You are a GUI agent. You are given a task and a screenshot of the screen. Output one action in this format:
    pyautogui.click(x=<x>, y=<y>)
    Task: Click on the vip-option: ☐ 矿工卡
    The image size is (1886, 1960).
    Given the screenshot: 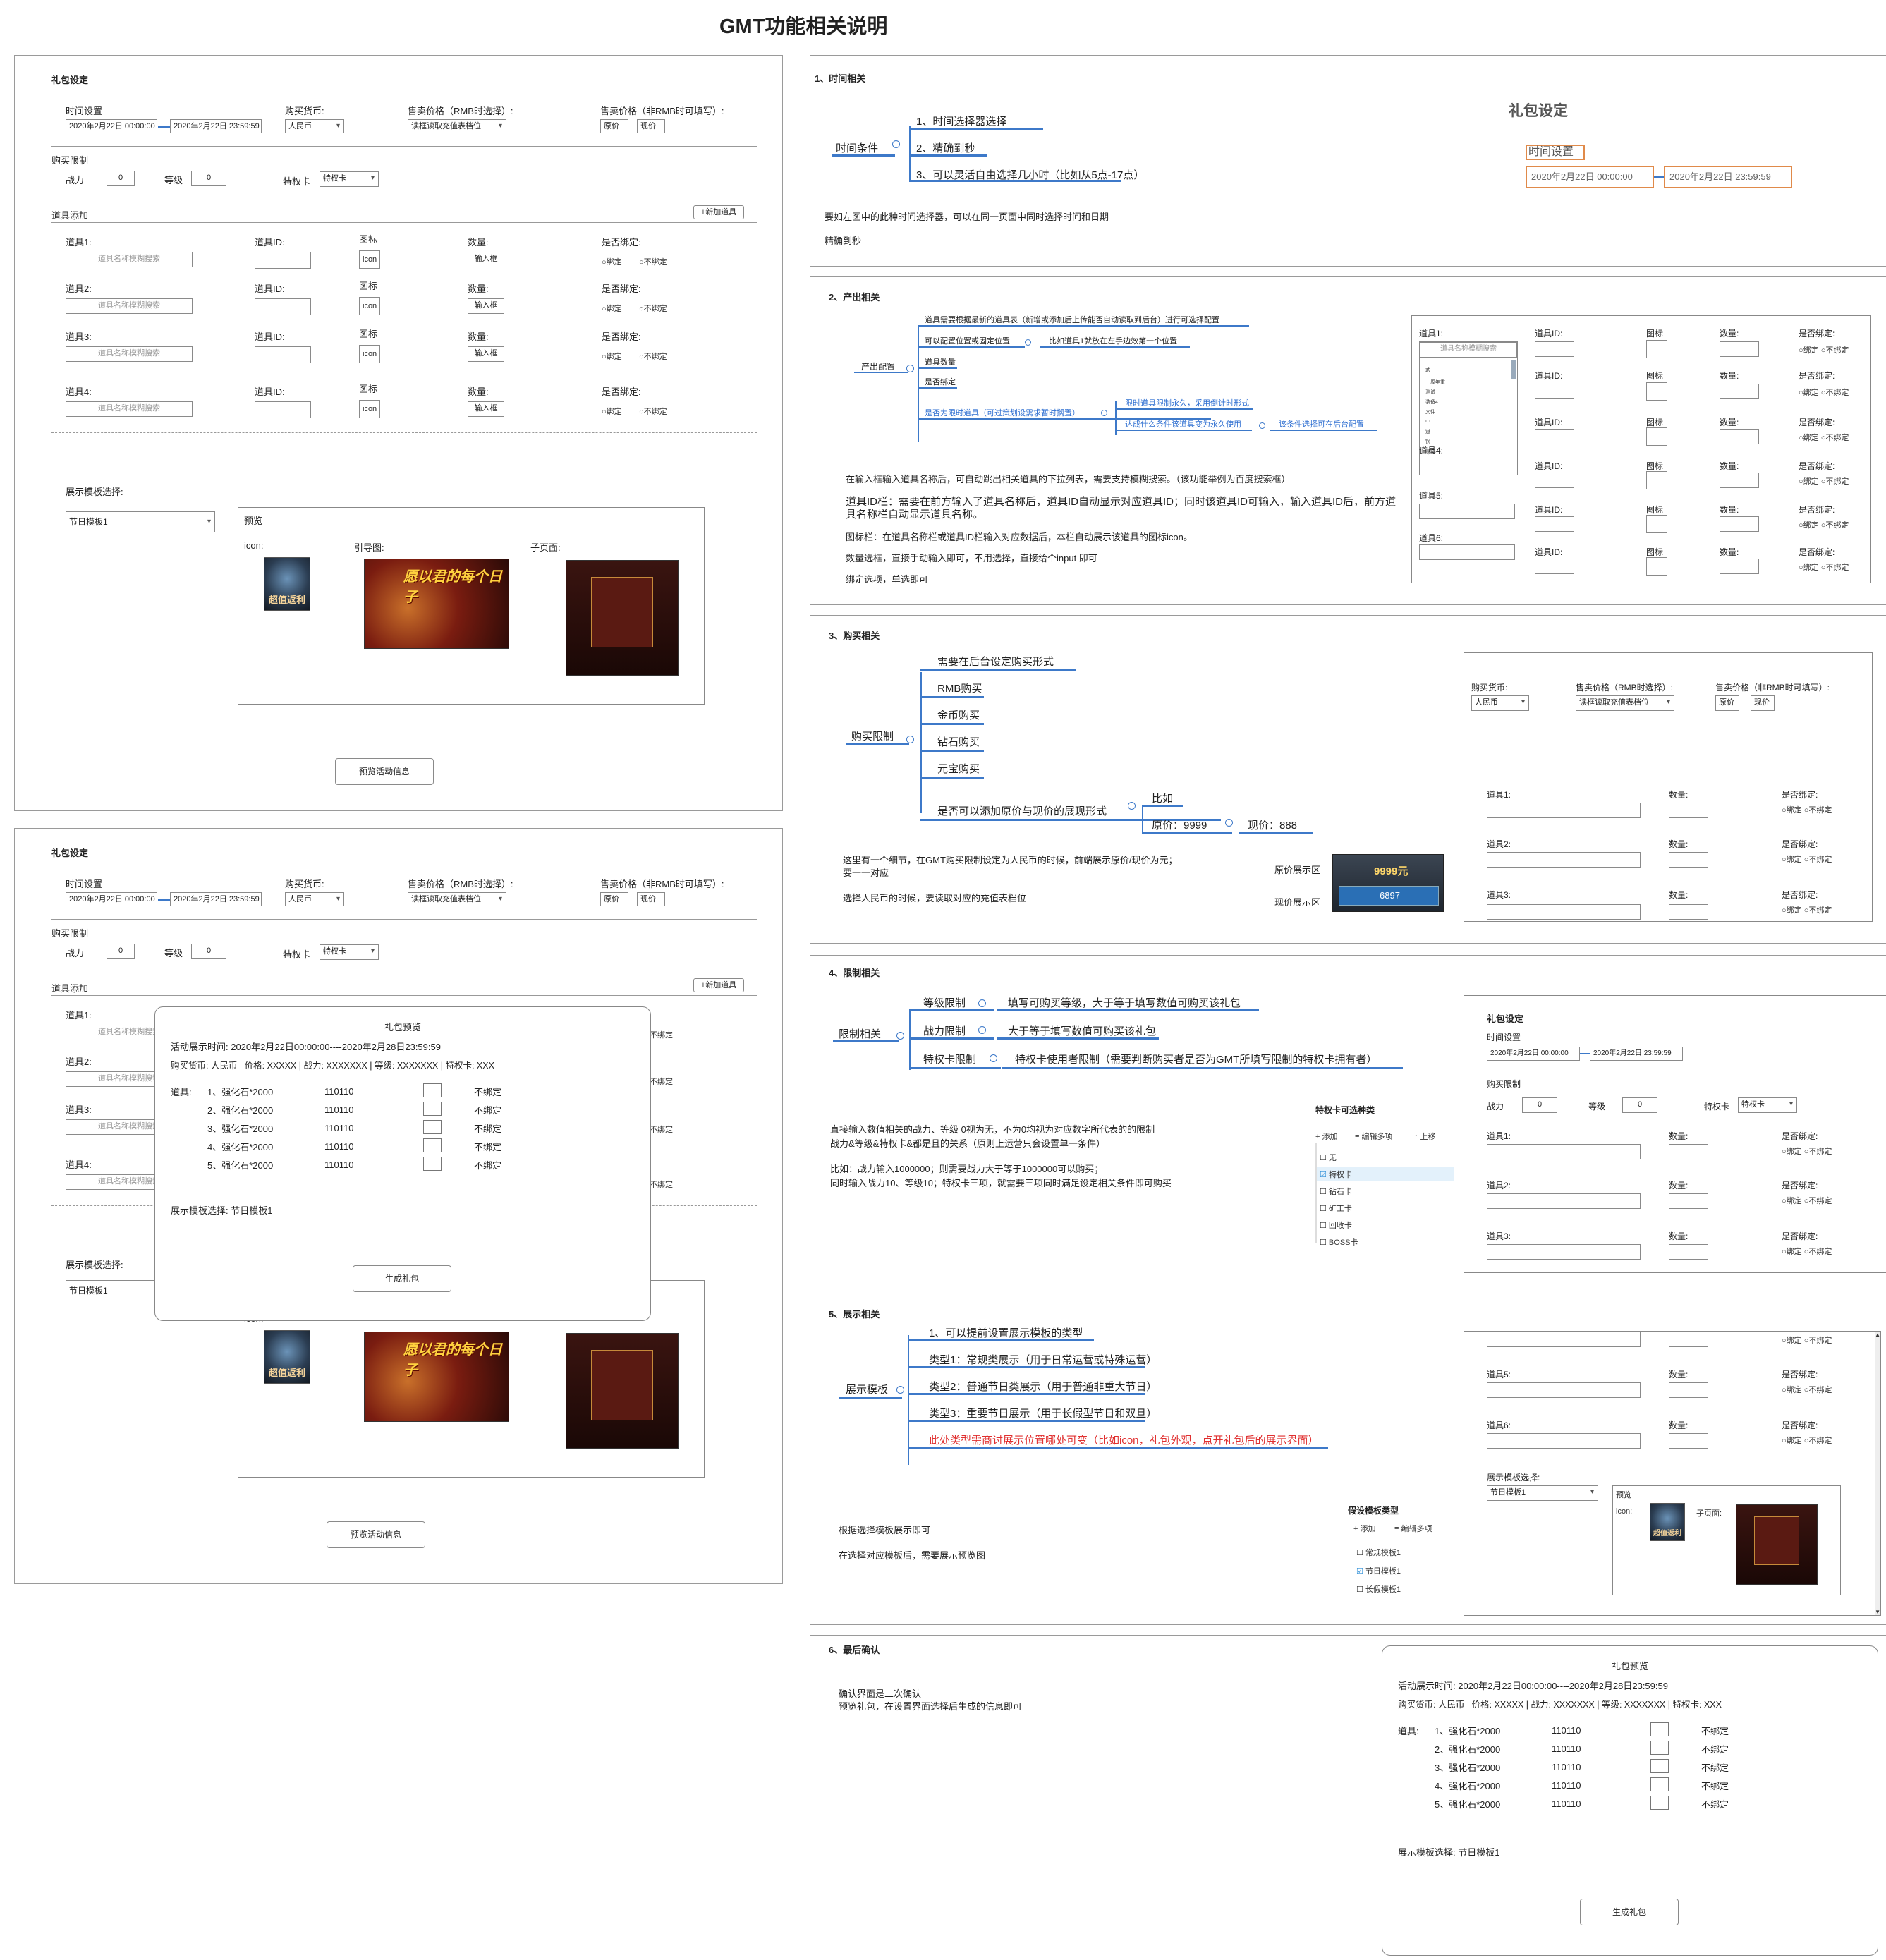 What is the action you would take?
    pyautogui.click(x=1336, y=1208)
    